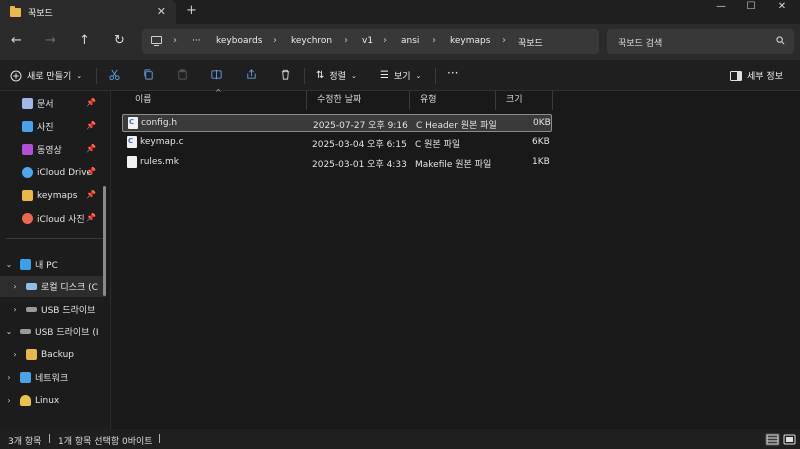  I want to click on file-size: 0KB, so click(542, 123).